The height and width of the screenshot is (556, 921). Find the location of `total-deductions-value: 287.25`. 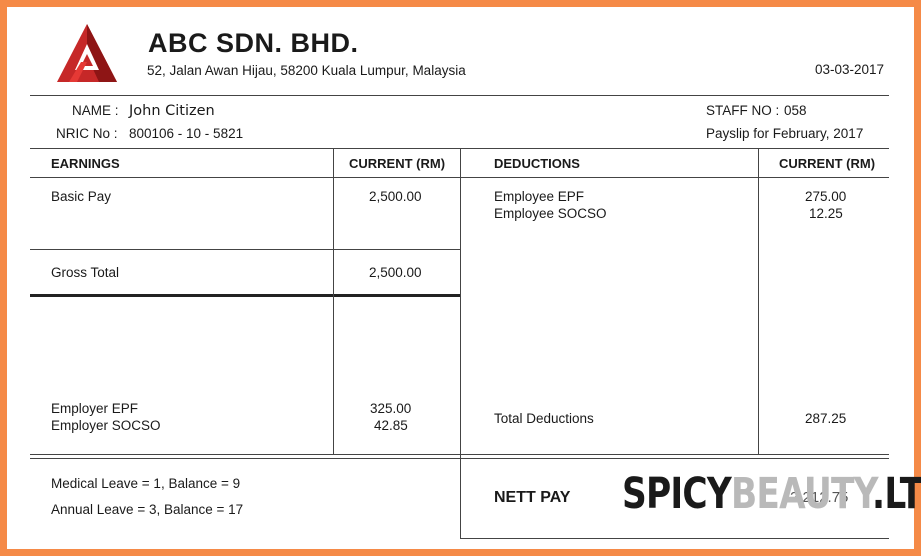

total-deductions-value: 287.25 is located at coordinates (826, 418).